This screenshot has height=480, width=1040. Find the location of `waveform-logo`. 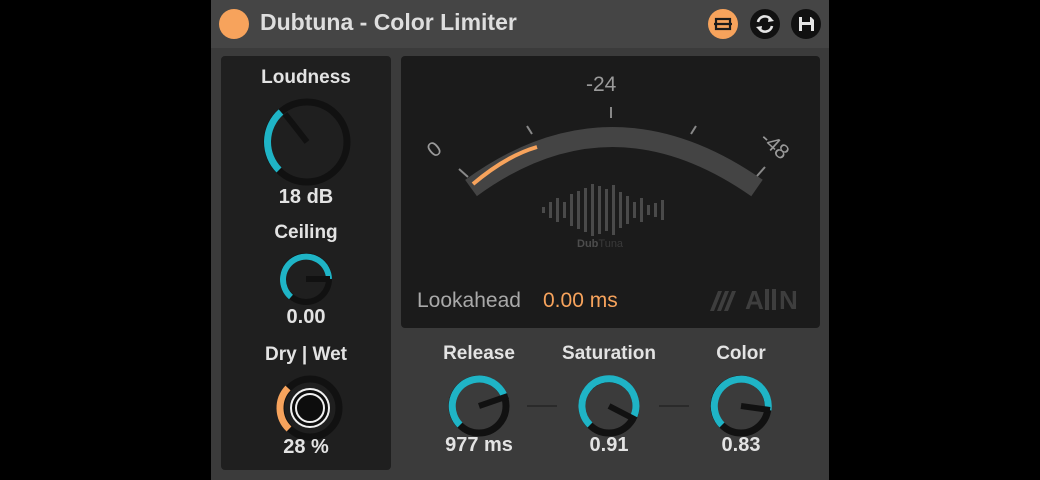

waveform-logo is located at coordinates (603, 210).